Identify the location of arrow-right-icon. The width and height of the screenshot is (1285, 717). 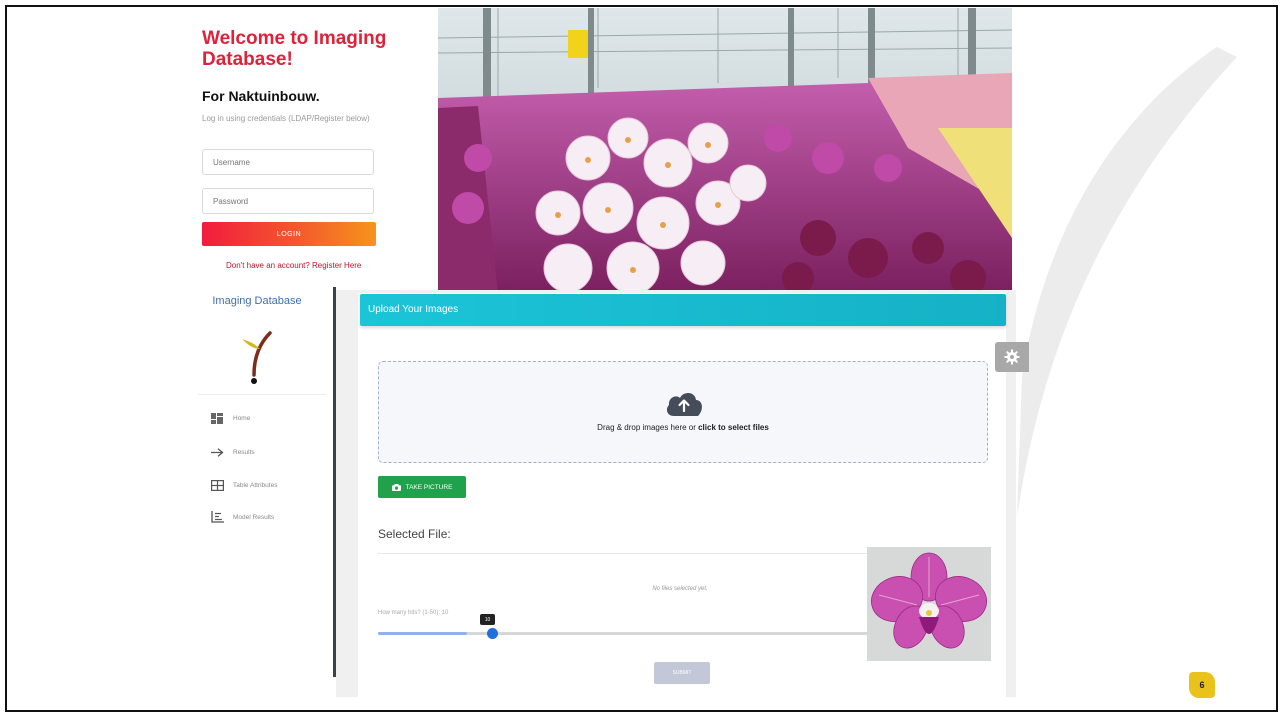
(217, 452).